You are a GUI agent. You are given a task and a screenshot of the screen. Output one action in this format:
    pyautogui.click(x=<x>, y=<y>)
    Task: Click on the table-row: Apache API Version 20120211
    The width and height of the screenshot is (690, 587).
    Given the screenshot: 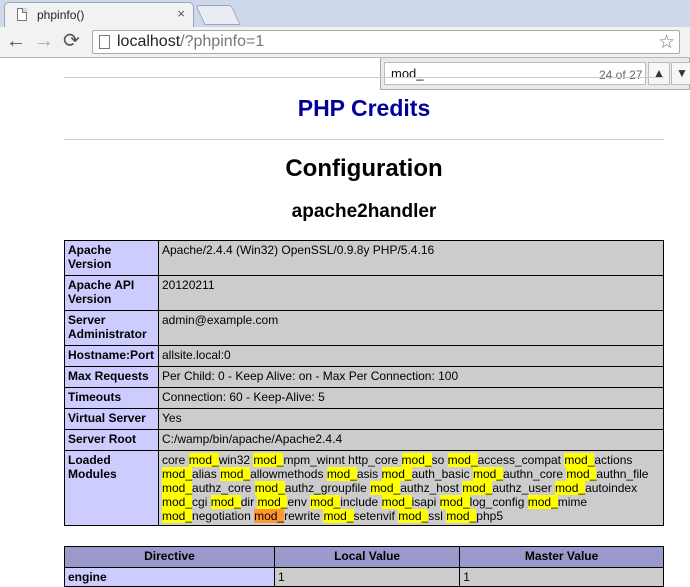 What is the action you would take?
    pyautogui.click(x=364, y=293)
    